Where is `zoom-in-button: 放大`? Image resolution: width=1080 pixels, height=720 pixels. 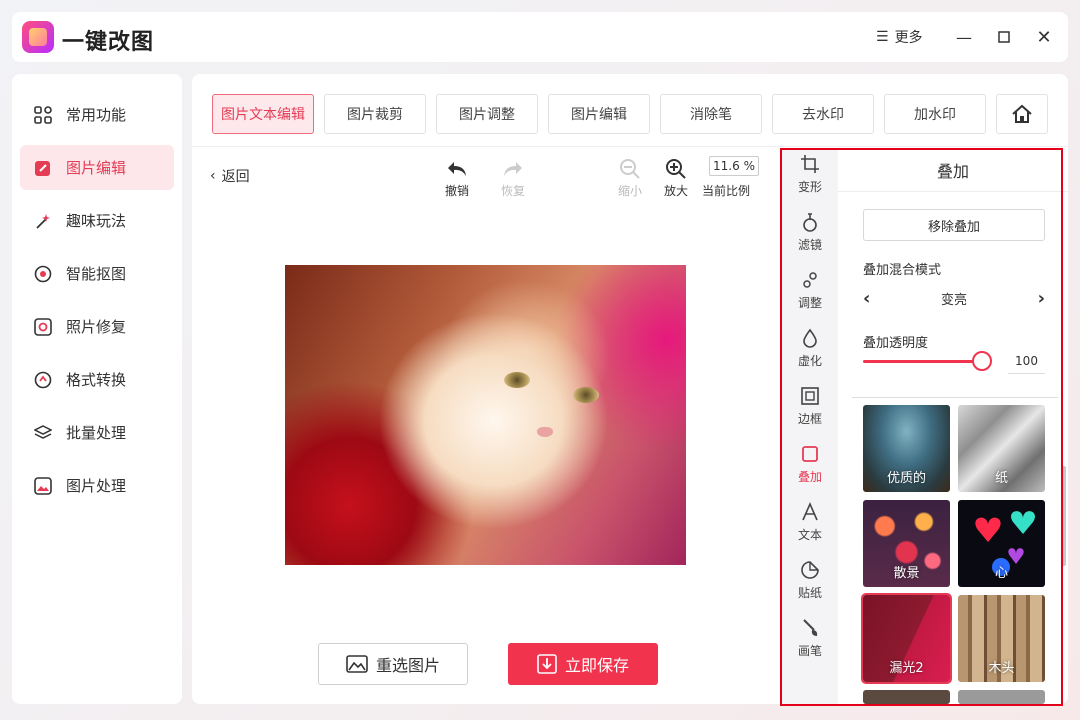
zoom-in-button: 放大 is located at coordinates (676, 177).